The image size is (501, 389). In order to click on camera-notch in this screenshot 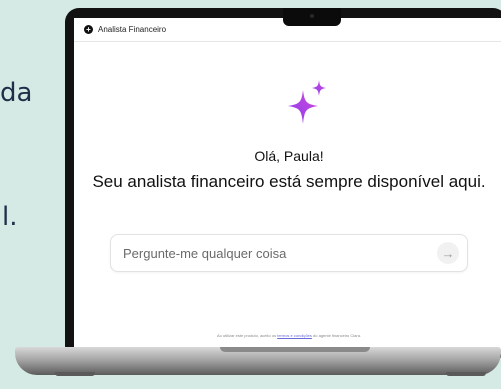, I will do `click(312, 17)`.